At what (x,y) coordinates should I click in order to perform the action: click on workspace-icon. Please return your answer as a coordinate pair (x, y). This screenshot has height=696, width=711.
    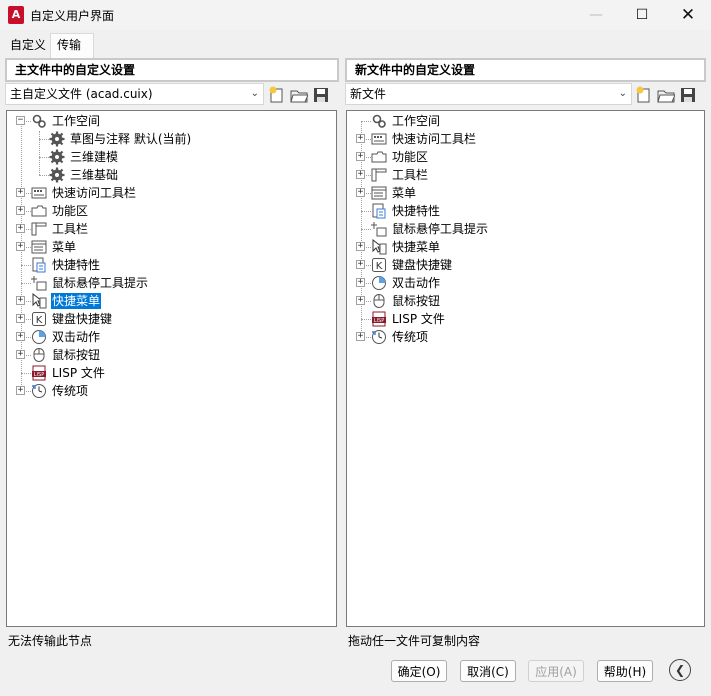
    Looking at the image, I should click on (379, 121).